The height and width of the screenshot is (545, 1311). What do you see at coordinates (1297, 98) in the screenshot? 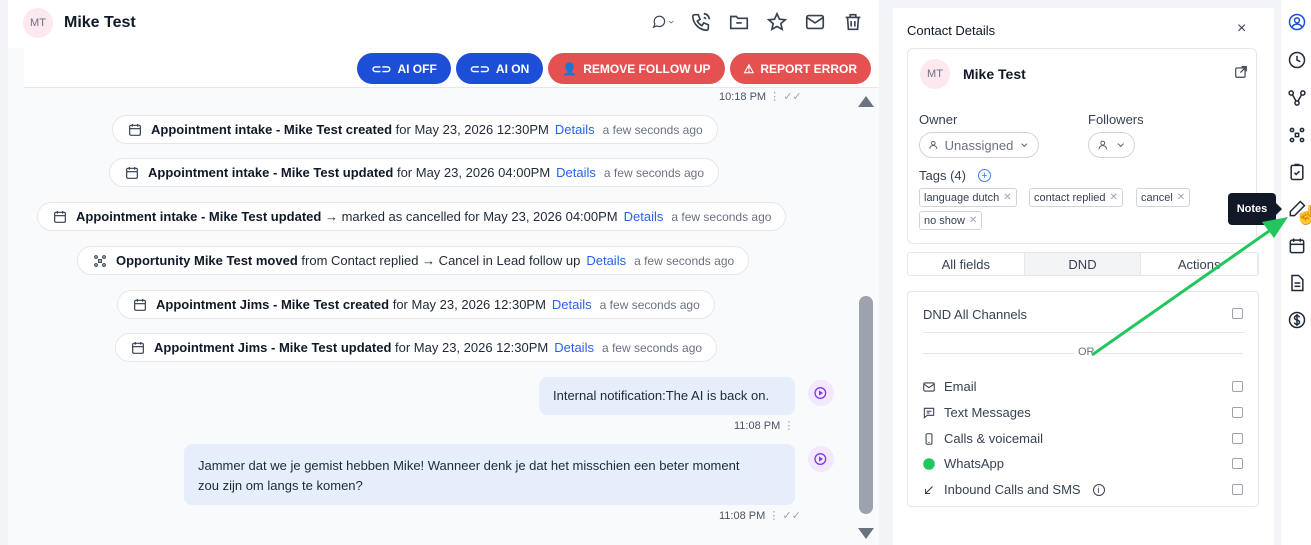
I see `workflow-icon` at bounding box center [1297, 98].